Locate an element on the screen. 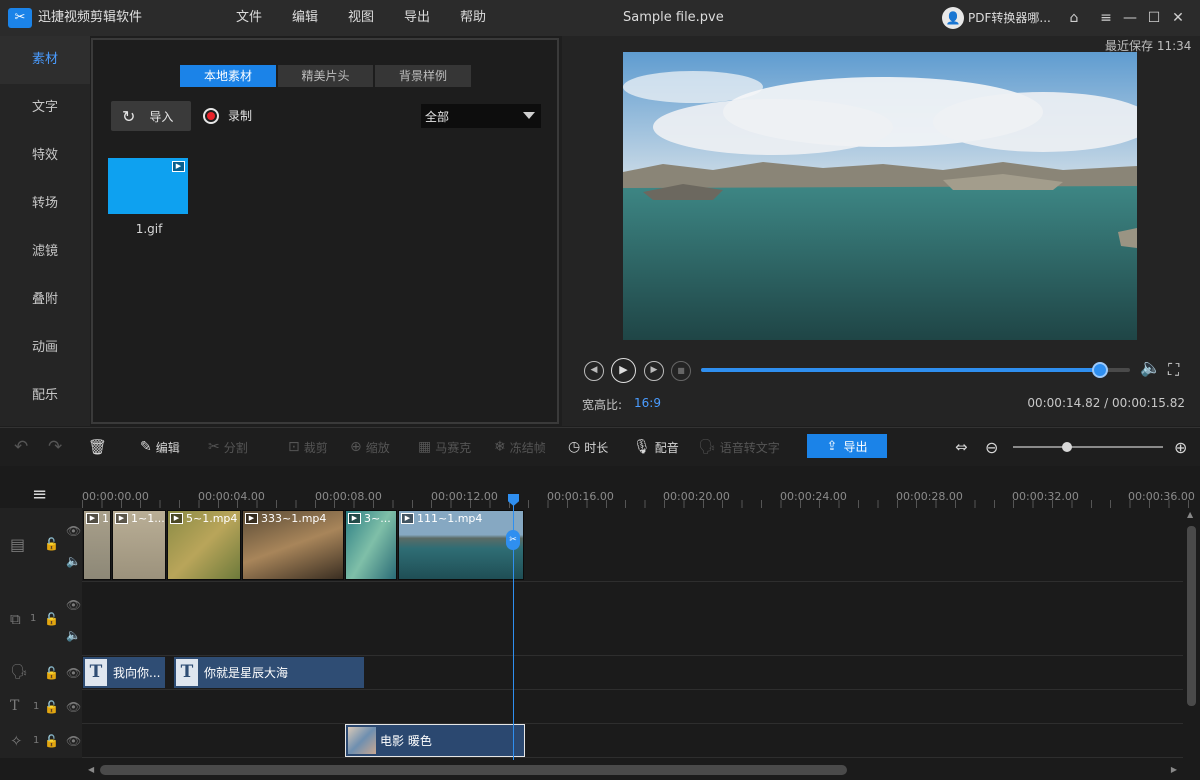  speech-to-text-button: 🗣 语音转文字 is located at coordinates (739, 447).